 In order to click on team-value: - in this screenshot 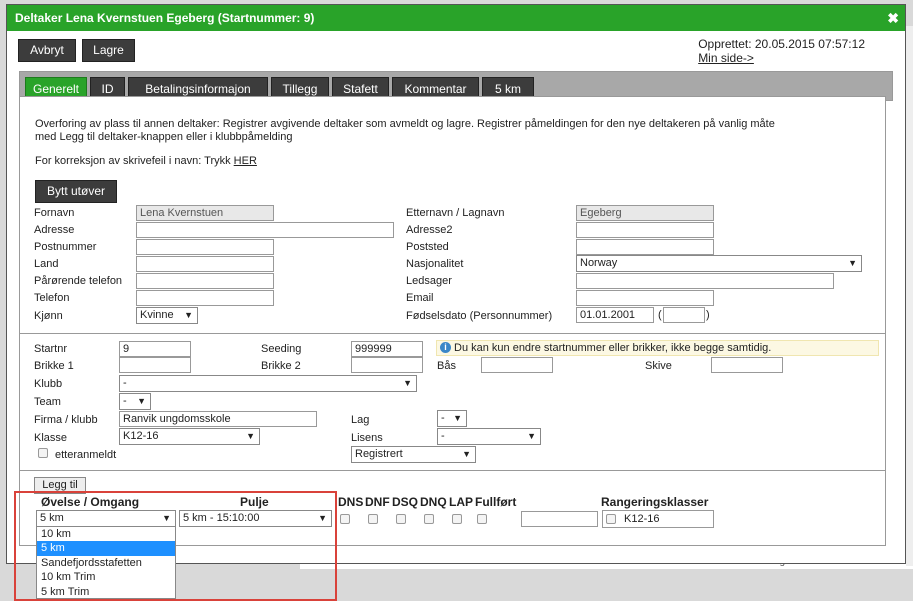, I will do `click(125, 401)`.